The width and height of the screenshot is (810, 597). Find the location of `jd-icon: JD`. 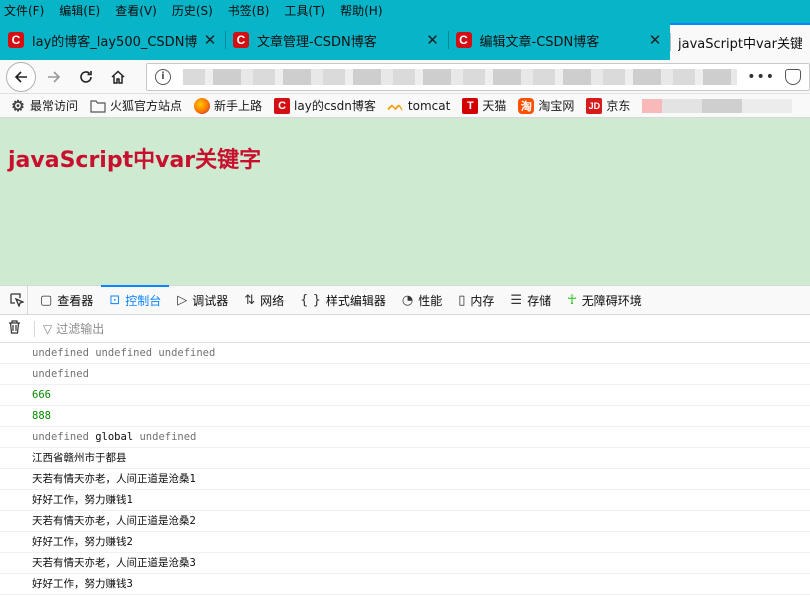

jd-icon: JD is located at coordinates (594, 105).